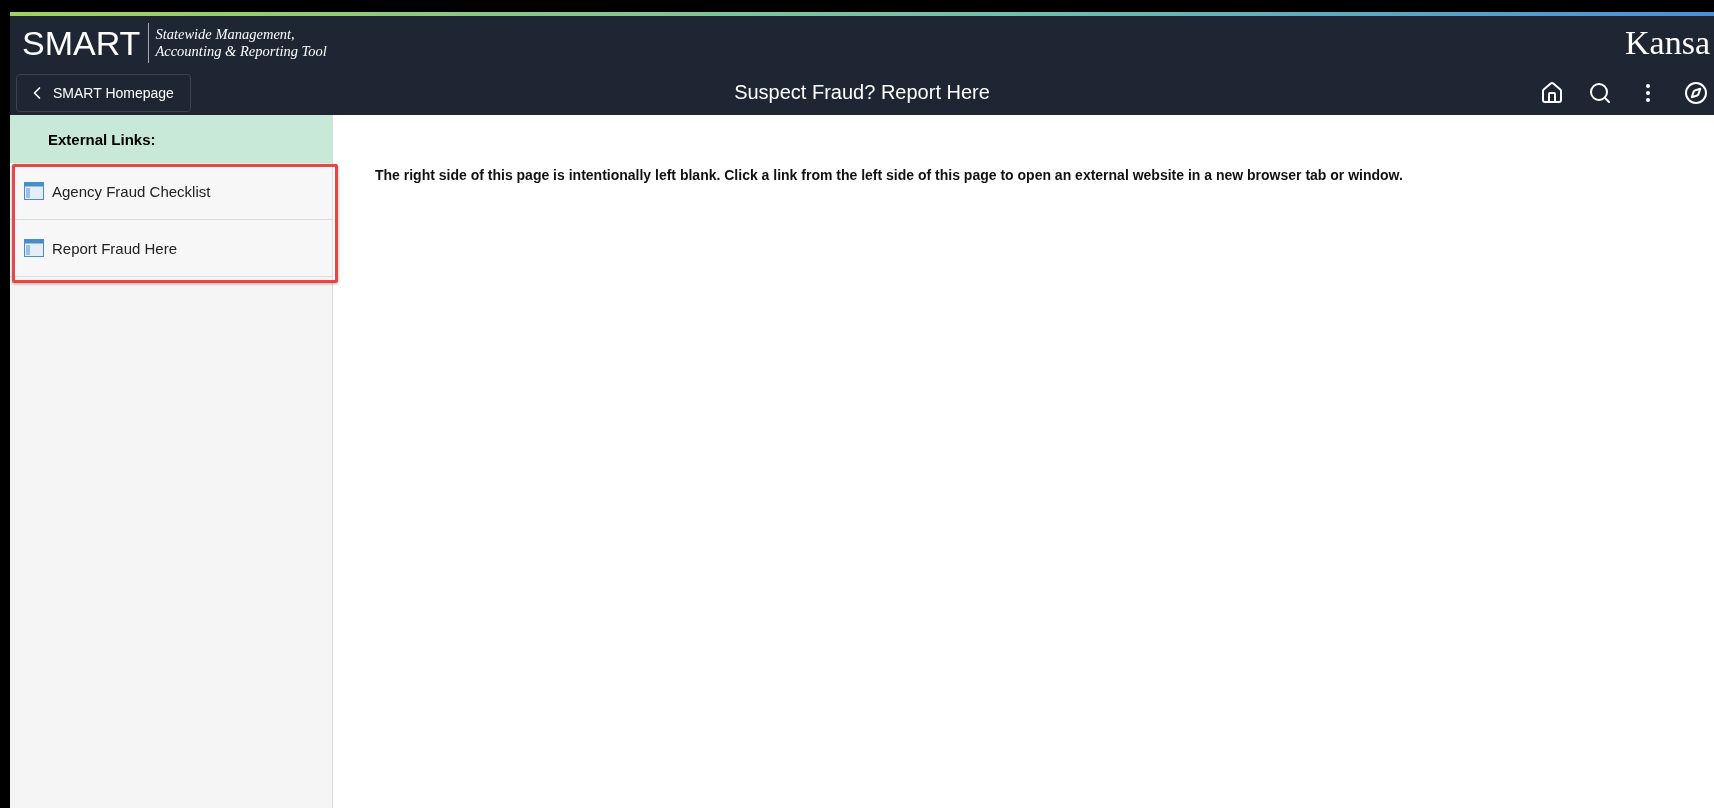 The width and height of the screenshot is (1714, 808). What do you see at coordinates (889, 175) in the screenshot?
I see `info-message: The right side of this page is intentionally left blank. Click a link from the left side of this page to open an external website in a new browser tab or window.` at bounding box center [889, 175].